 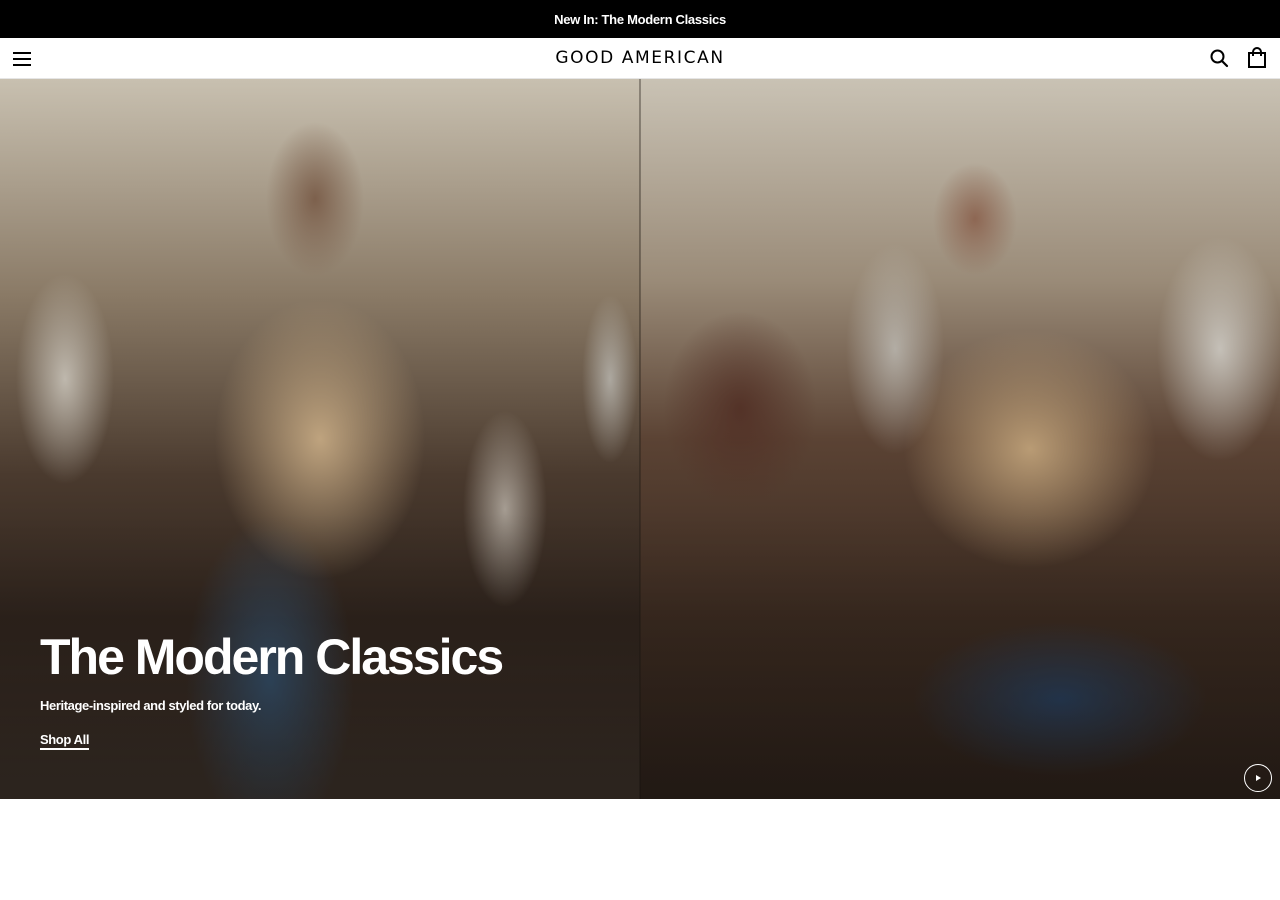 I want to click on play-icon, so click(x=1258, y=778).